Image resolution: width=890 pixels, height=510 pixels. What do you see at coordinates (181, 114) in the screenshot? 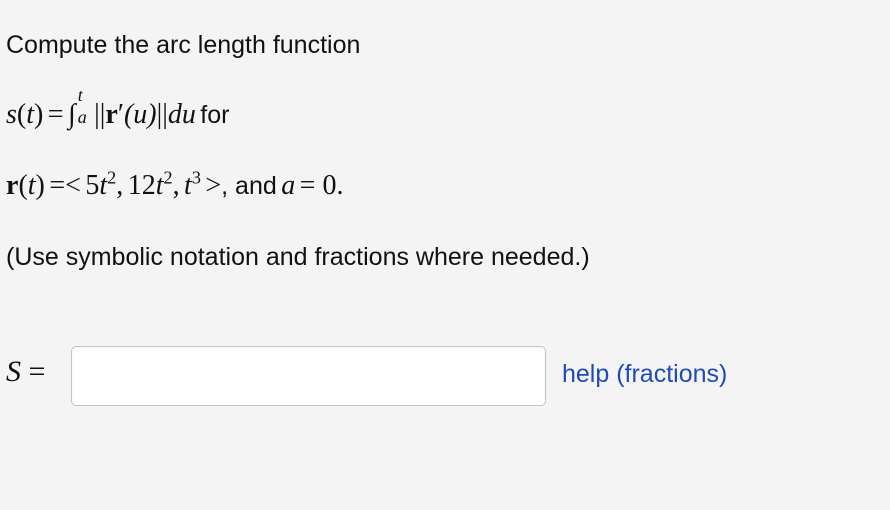
I see `formula-du: du` at bounding box center [181, 114].